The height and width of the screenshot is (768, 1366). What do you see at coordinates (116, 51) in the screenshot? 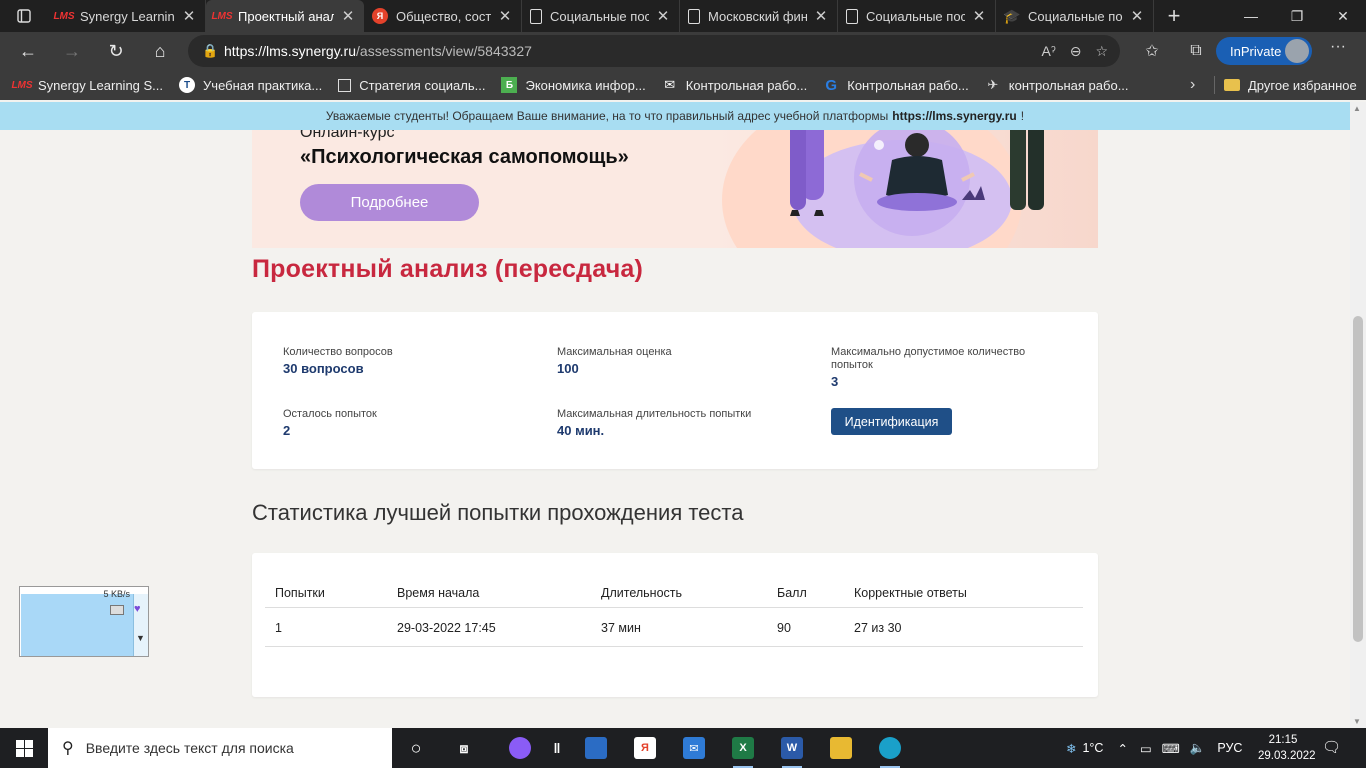
I see `refresh-icon: ↻` at bounding box center [116, 51].